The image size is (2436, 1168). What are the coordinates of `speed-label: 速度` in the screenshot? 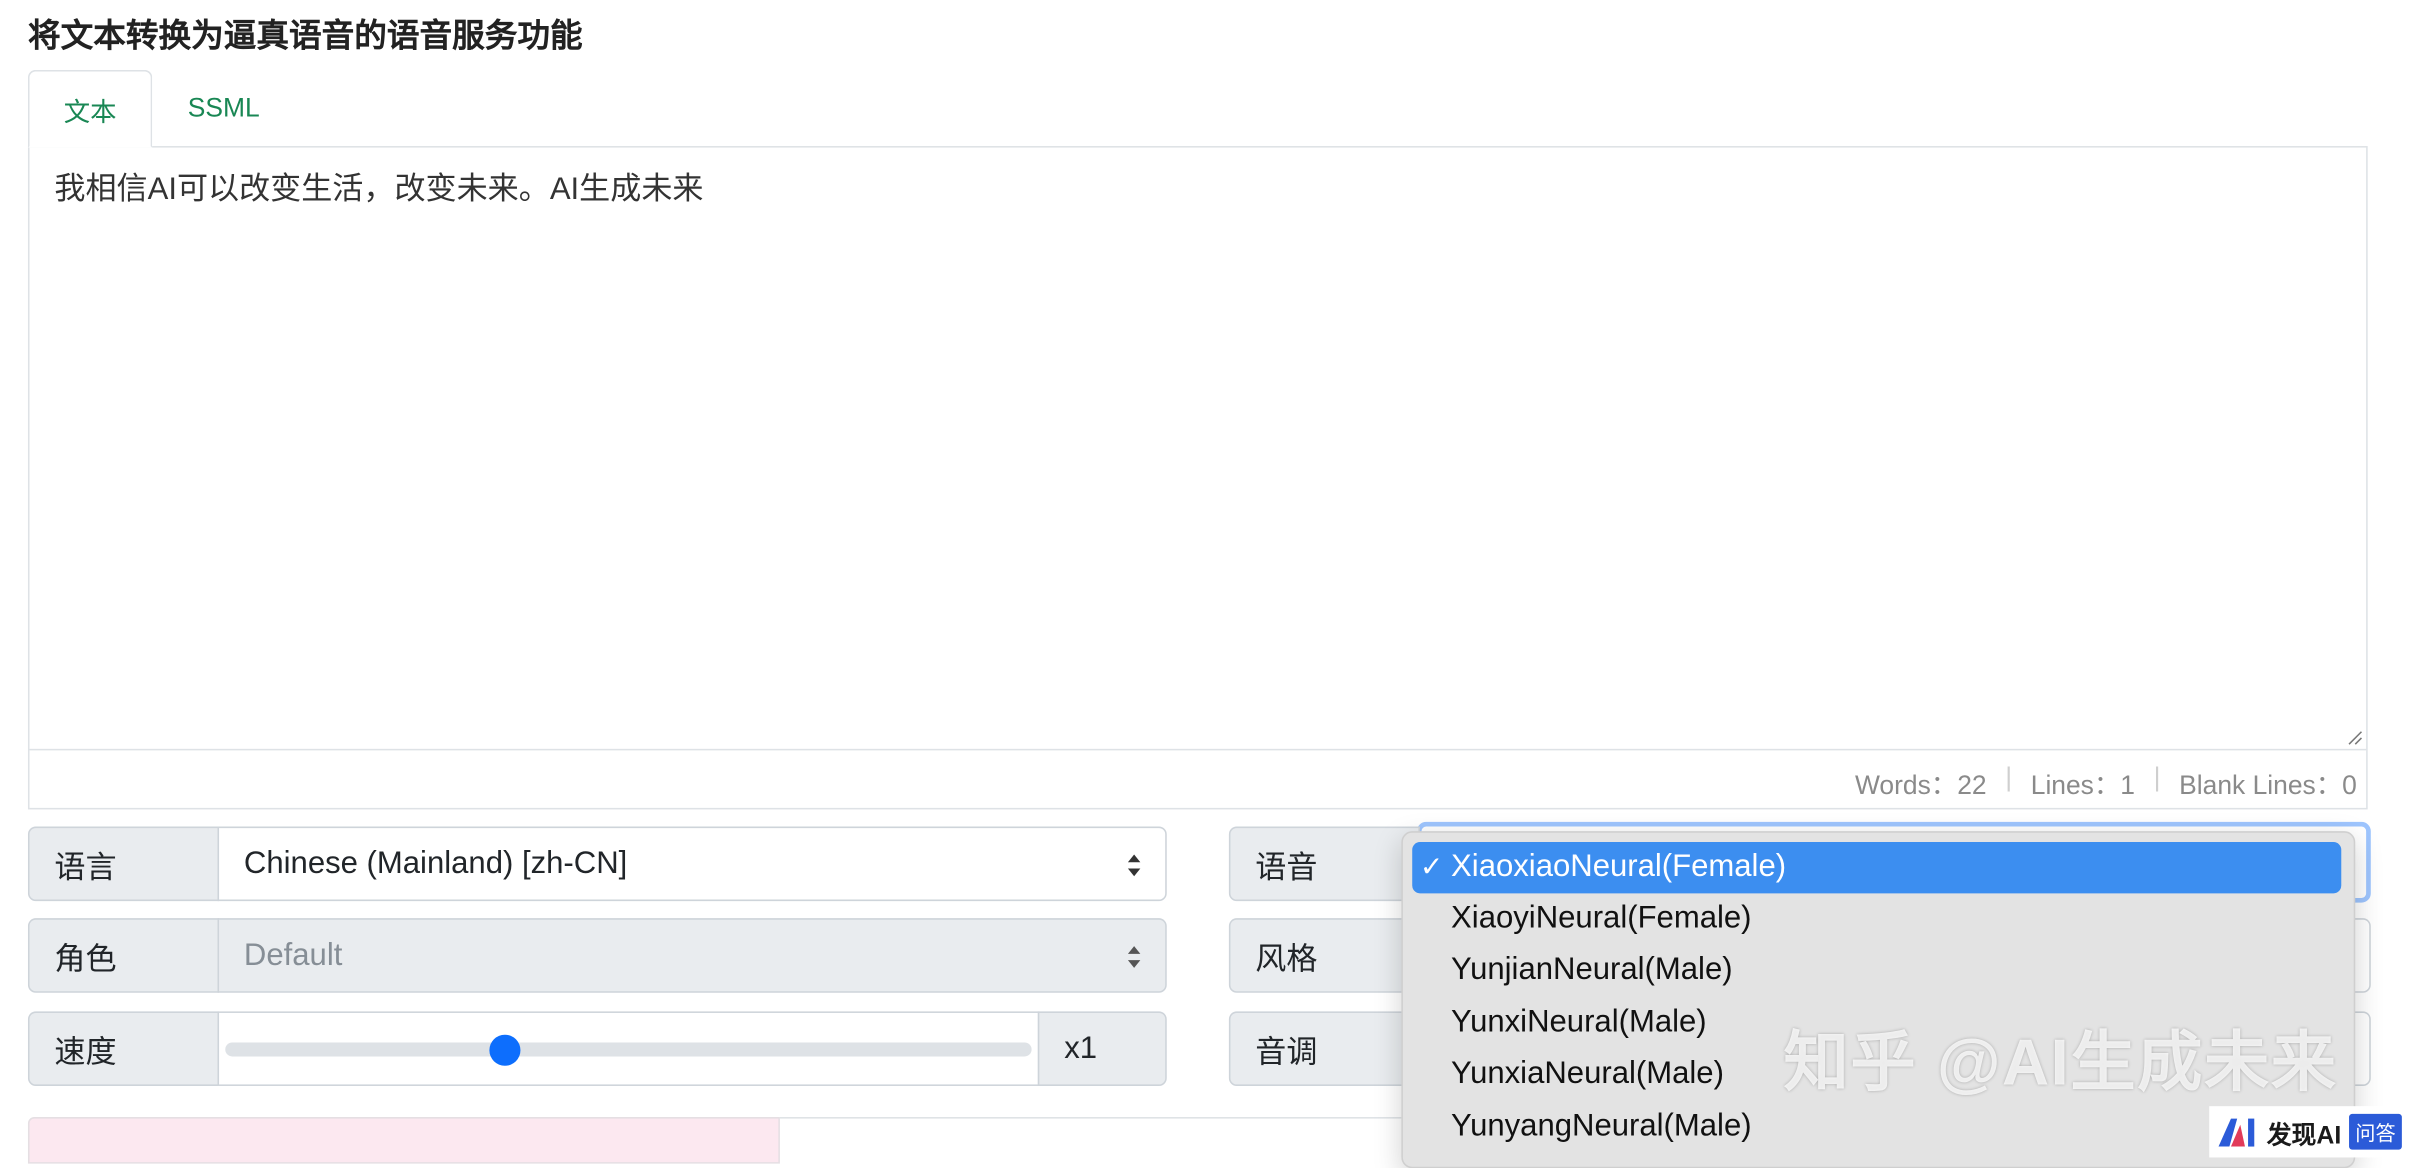 It's located at (123, 1048).